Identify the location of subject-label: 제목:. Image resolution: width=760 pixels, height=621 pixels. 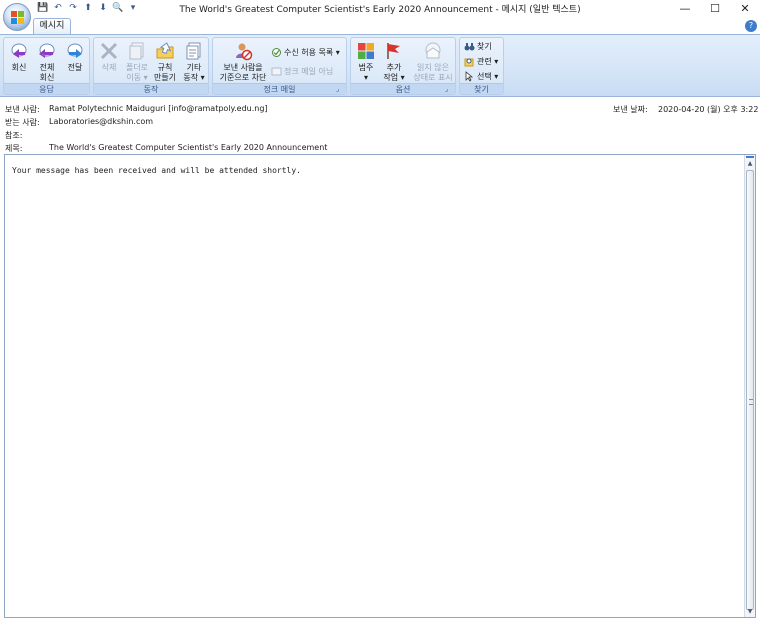
(14, 148).